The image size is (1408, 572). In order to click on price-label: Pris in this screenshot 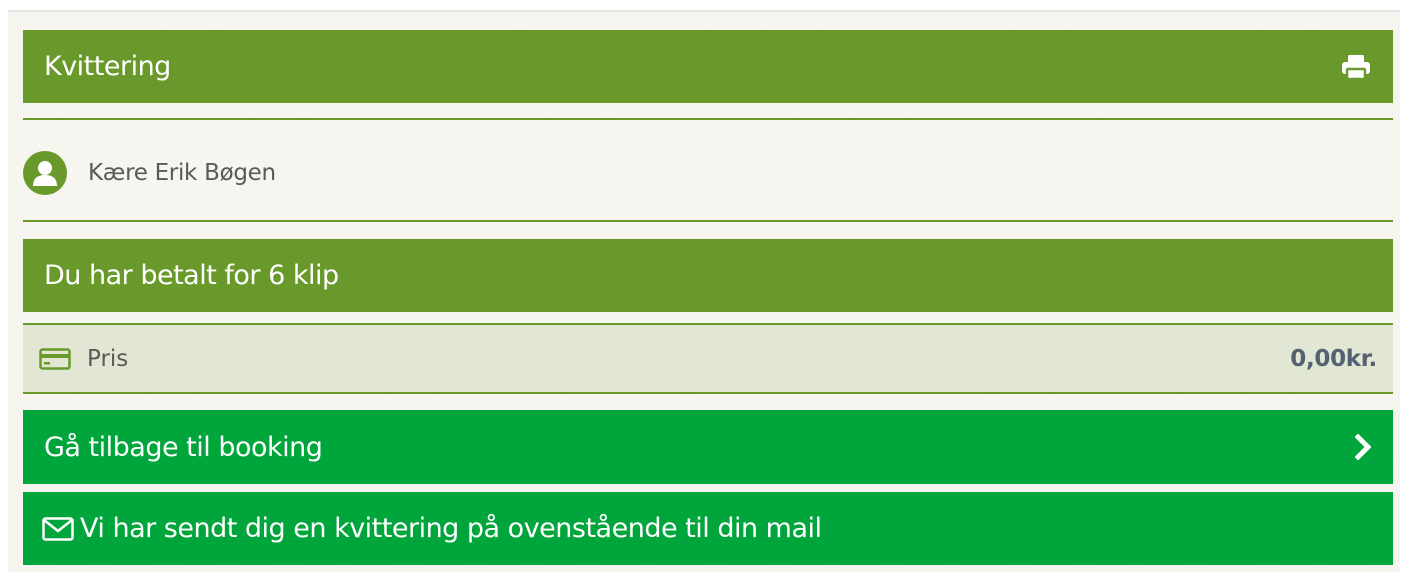, I will do `click(108, 358)`.